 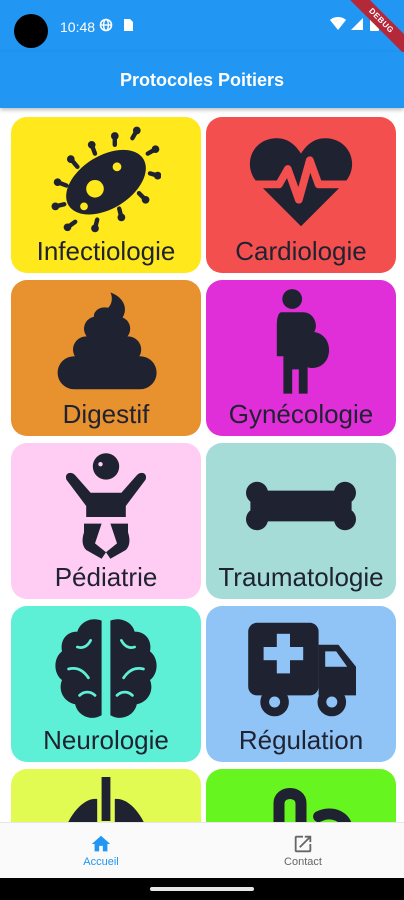 I want to click on vpn-globe-icon, so click(x=106, y=25).